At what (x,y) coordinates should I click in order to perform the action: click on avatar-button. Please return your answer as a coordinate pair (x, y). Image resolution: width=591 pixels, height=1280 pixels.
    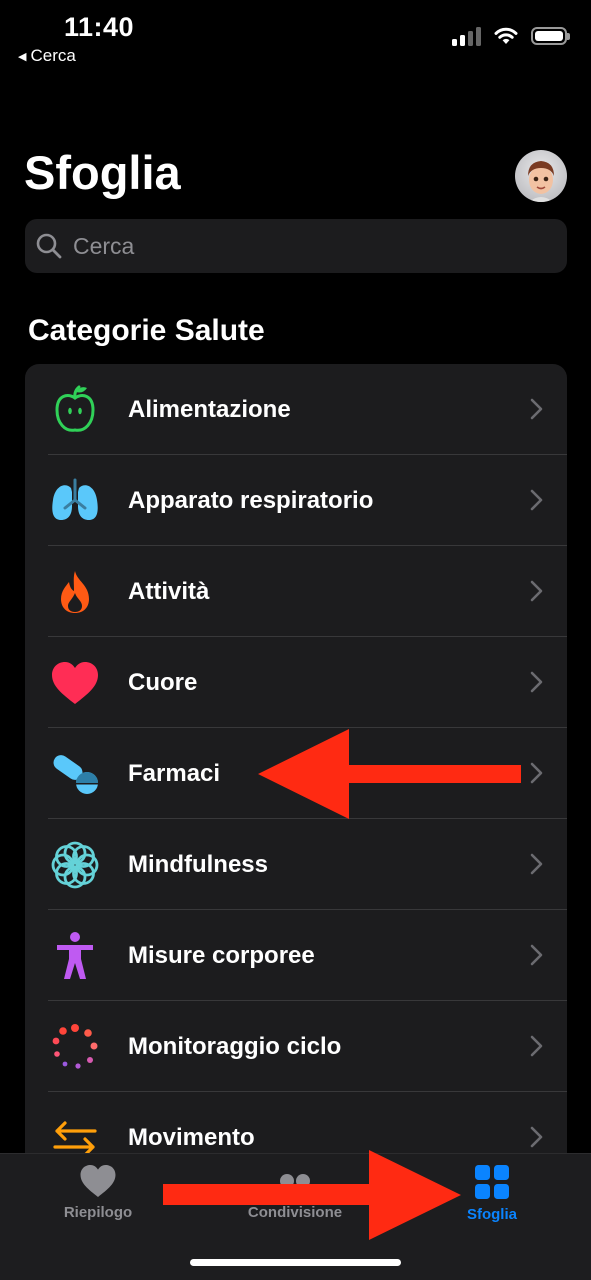
    Looking at the image, I should click on (541, 176).